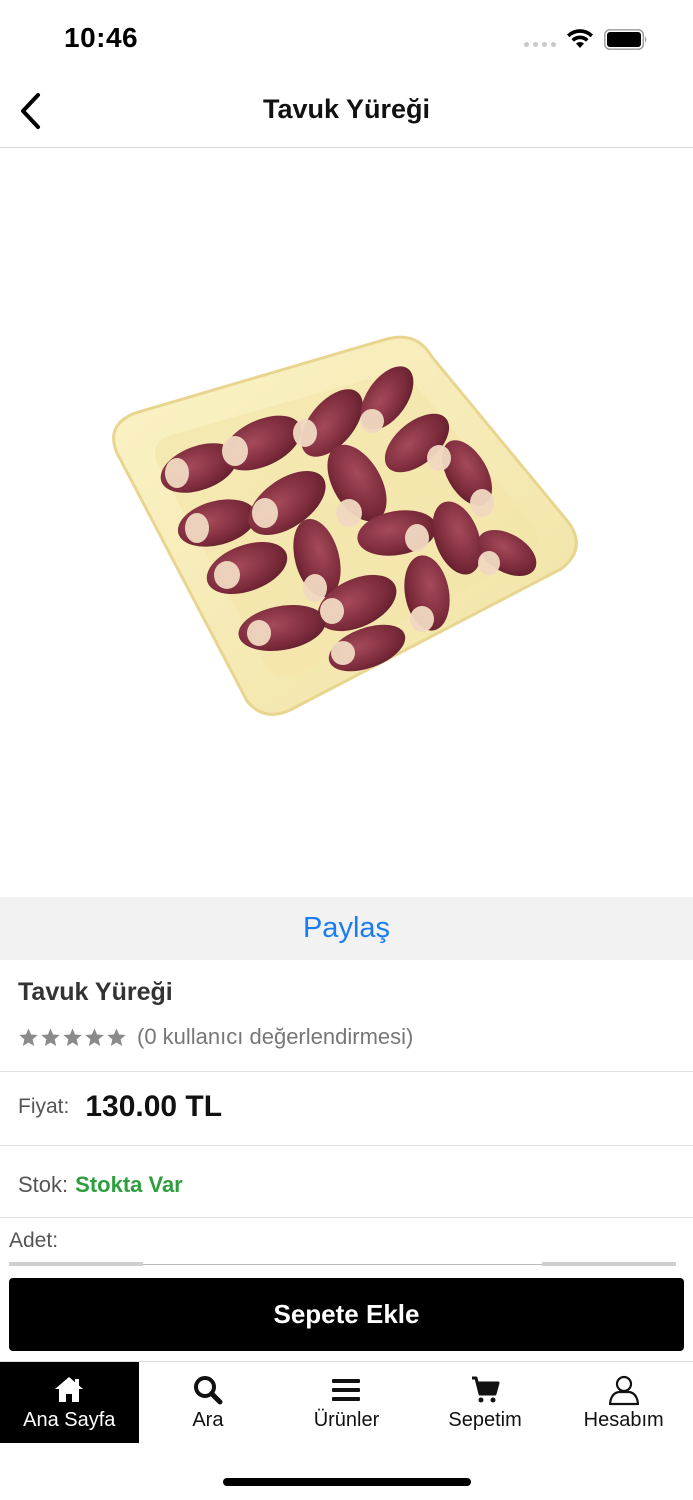 This screenshot has height=1500, width=693. I want to click on tab-bar: Ana Sayfa Ara Ürünler Sepetim Hesabım, so click(346, 1402).